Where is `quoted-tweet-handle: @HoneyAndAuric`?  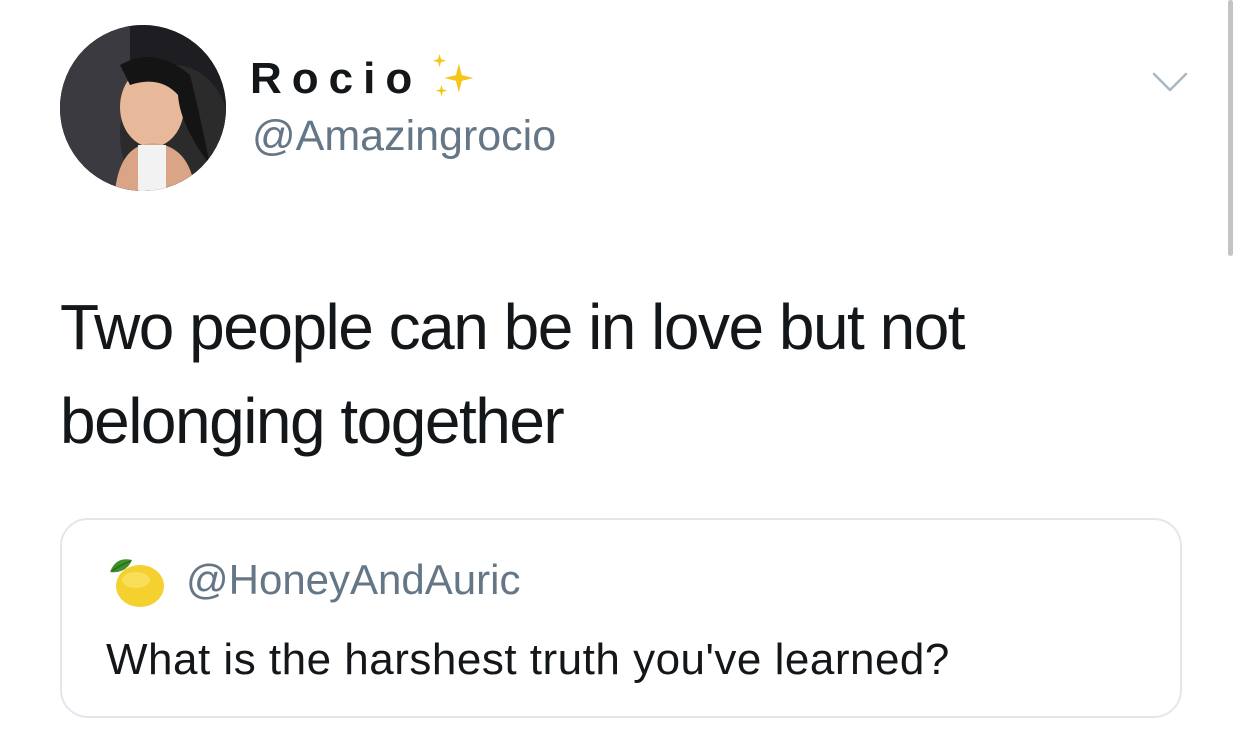 quoted-tweet-handle: @HoneyAndAuric is located at coordinates (353, 580).